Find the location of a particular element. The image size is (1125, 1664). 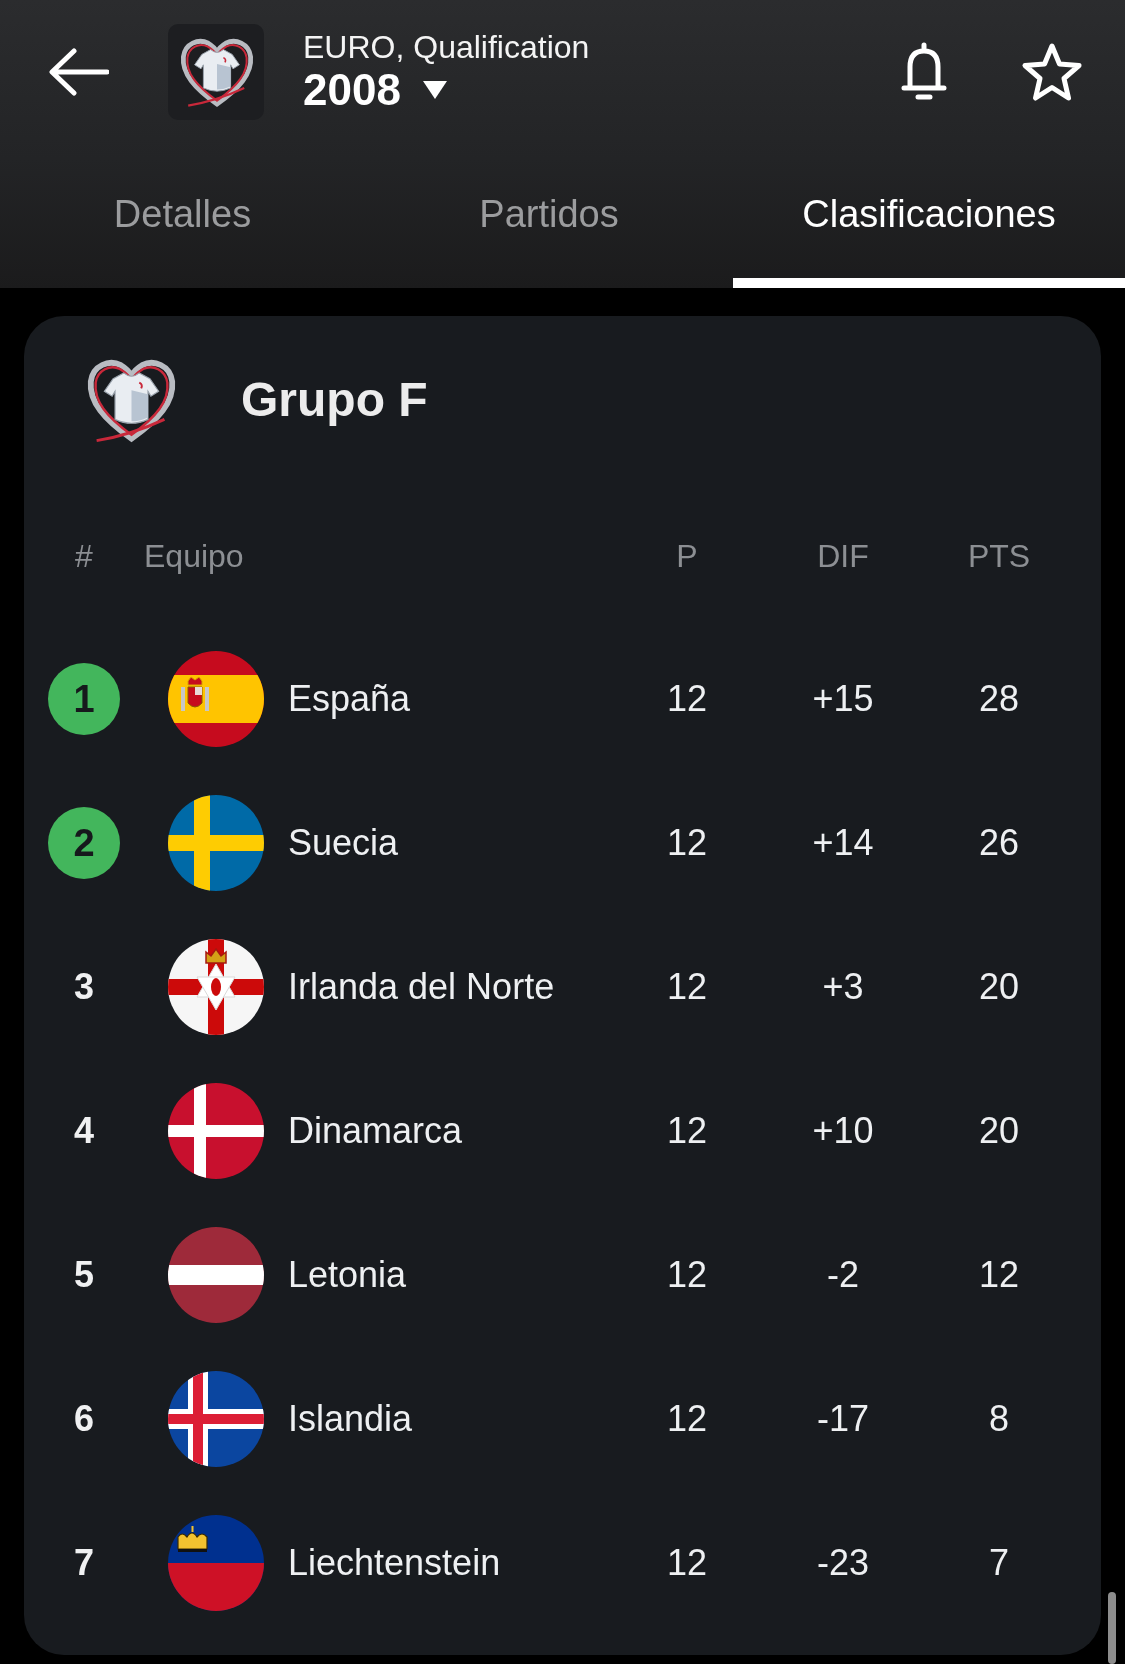

team-name: España is located at coordinates (350, 699).